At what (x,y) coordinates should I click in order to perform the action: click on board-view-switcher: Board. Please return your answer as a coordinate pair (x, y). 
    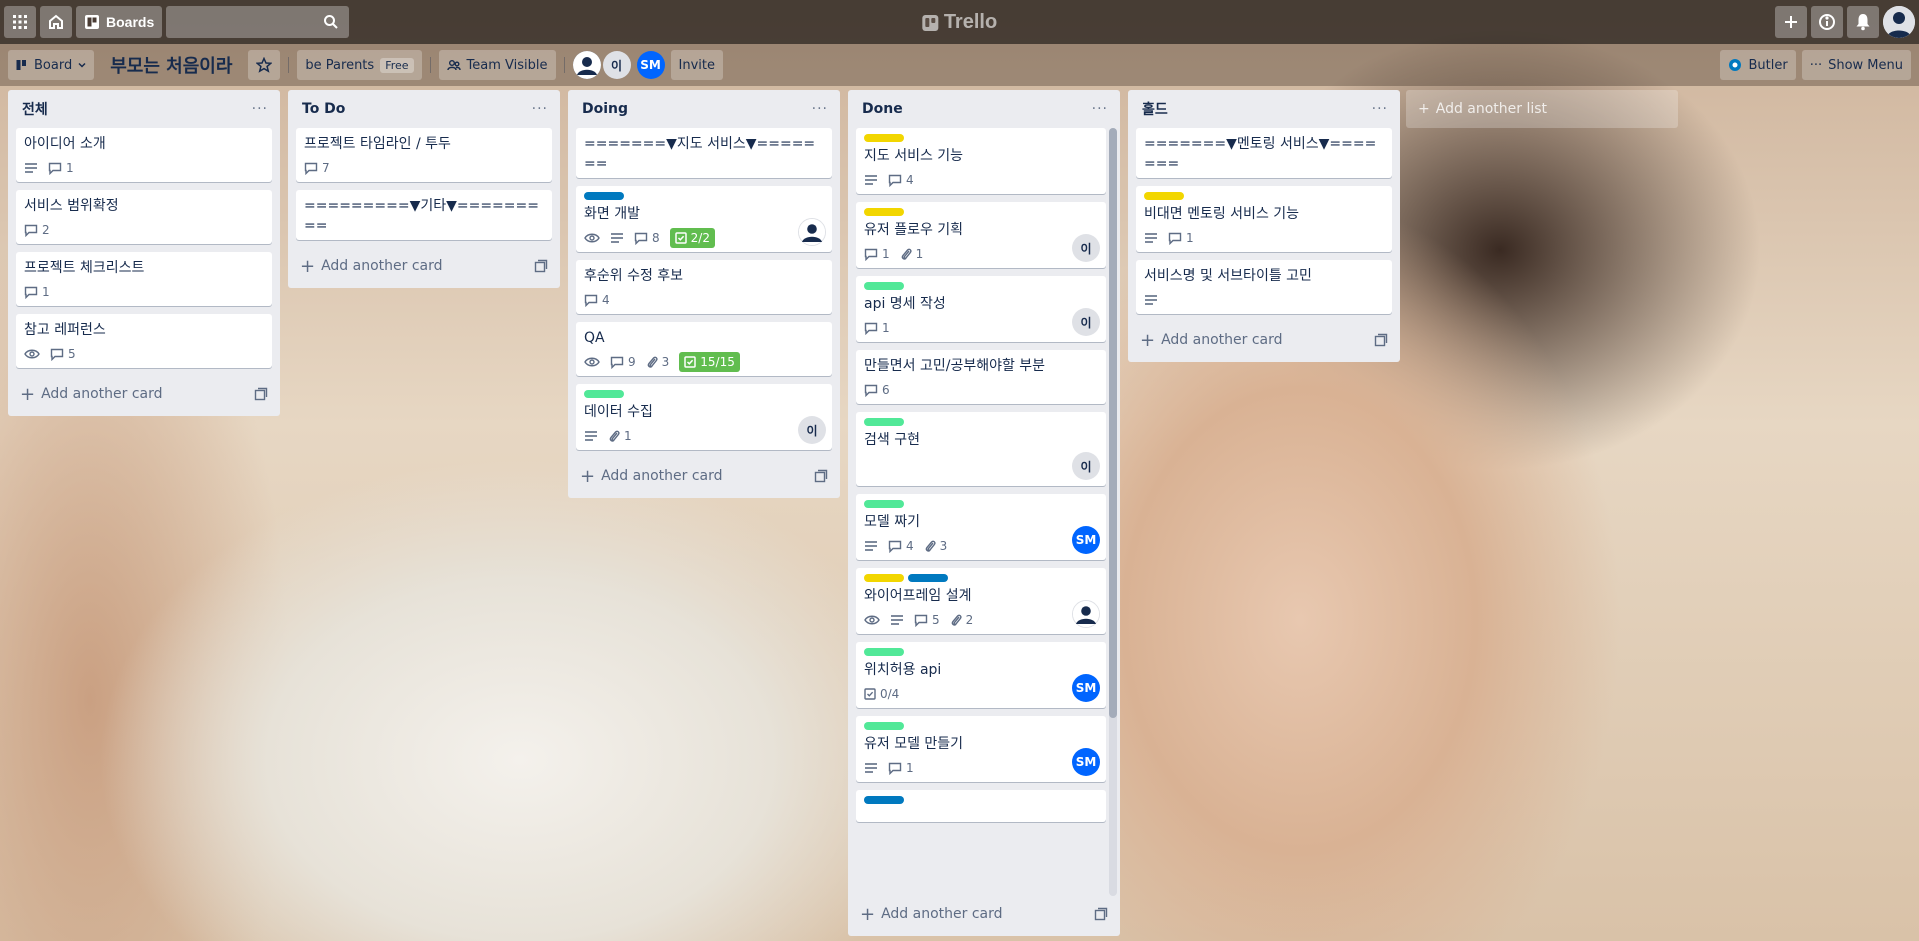
    Looking at the image, I should click on (51, 65).